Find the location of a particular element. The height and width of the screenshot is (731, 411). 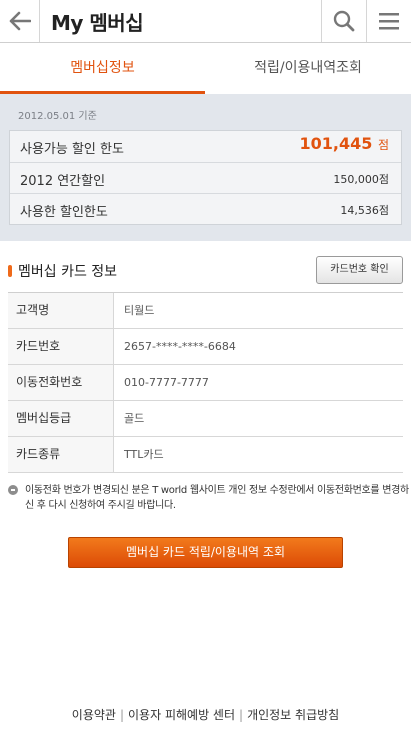

footer-links: 이용약관 | 이용자 피해예방 센터 | 개인정보 취급방침 is located at coordinates (205, 715).